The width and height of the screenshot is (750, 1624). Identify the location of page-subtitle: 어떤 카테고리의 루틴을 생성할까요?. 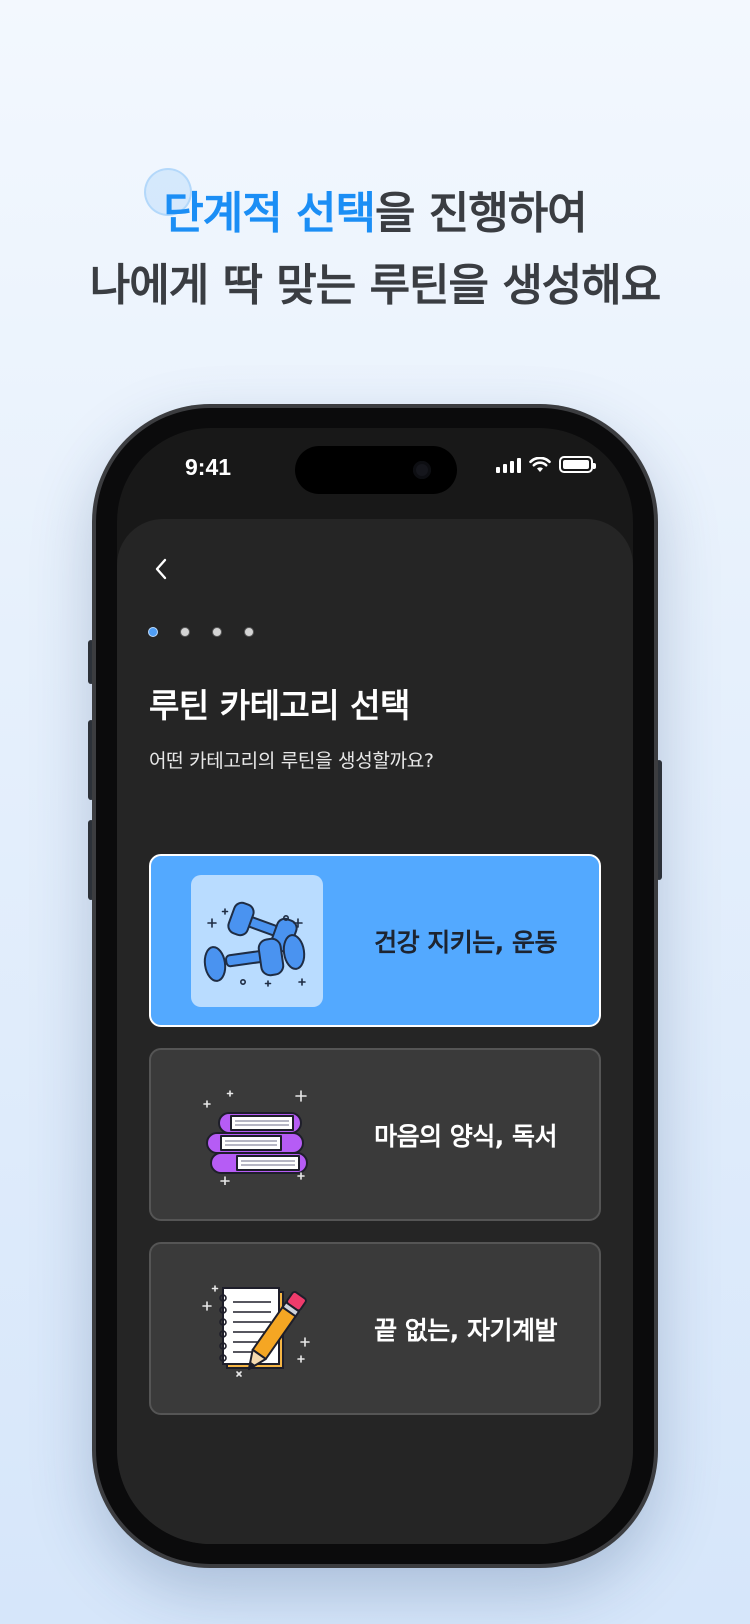
(291, 761).